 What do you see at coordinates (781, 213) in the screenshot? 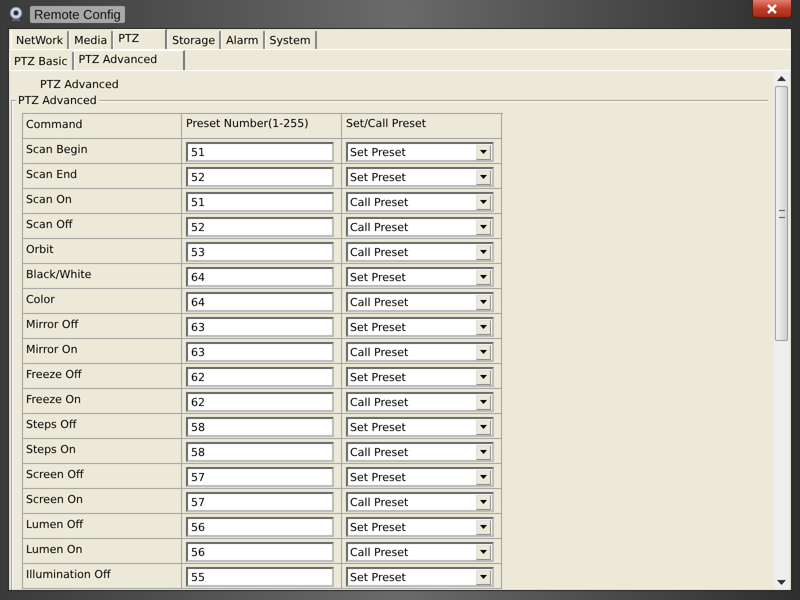
I see `scroll-thumb` at bounding box center [781, 213].